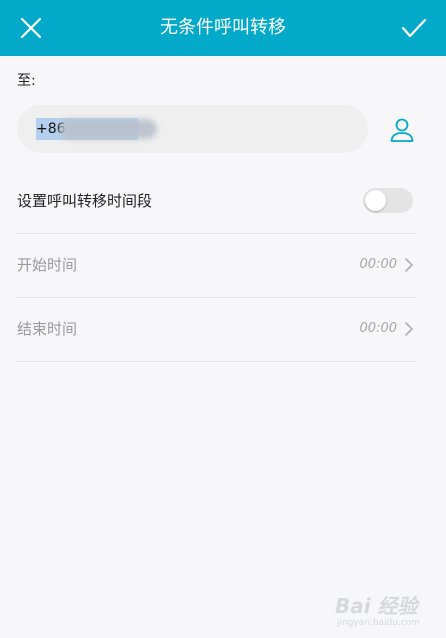 The height and width of the screenshot is (638, 446). I want to click on checkmark-icon, so click(414, 28).